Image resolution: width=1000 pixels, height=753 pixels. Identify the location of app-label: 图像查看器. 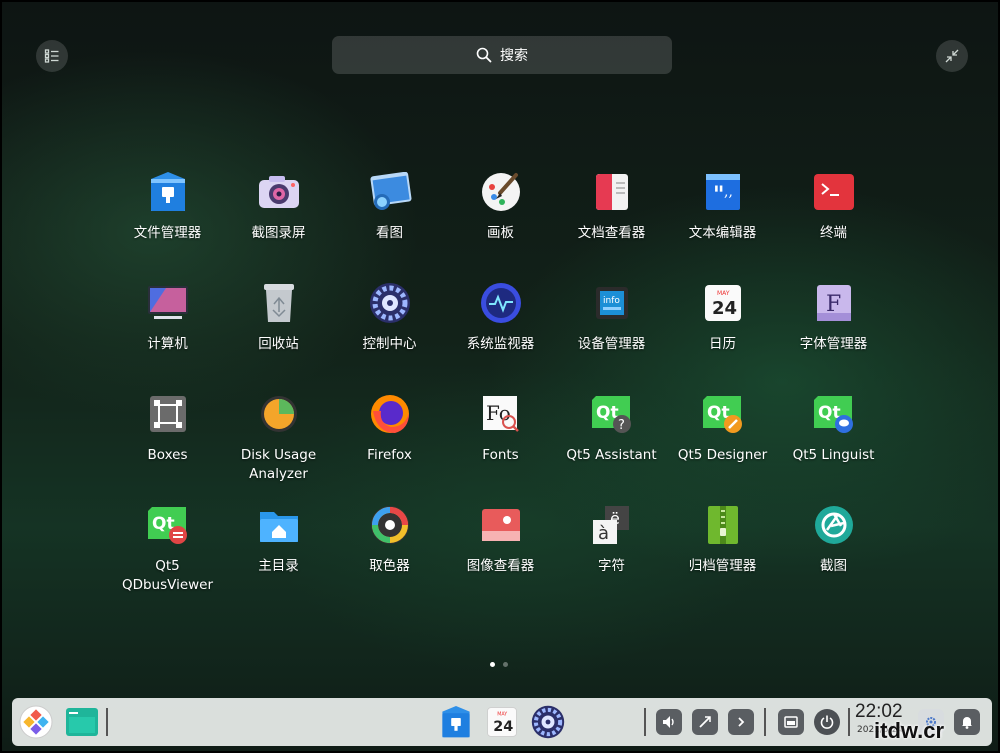
(500, 566).